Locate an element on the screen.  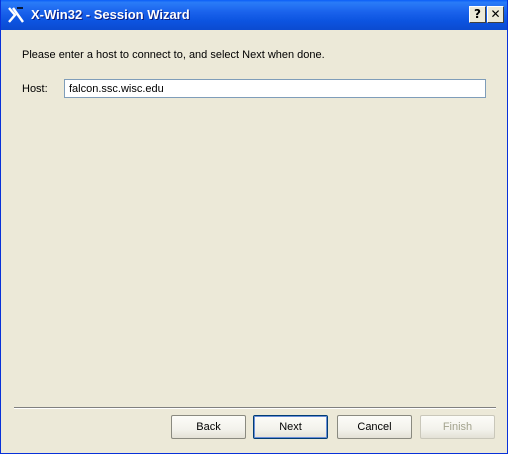
finish-button: Finish is located at coordinates (457, 427).